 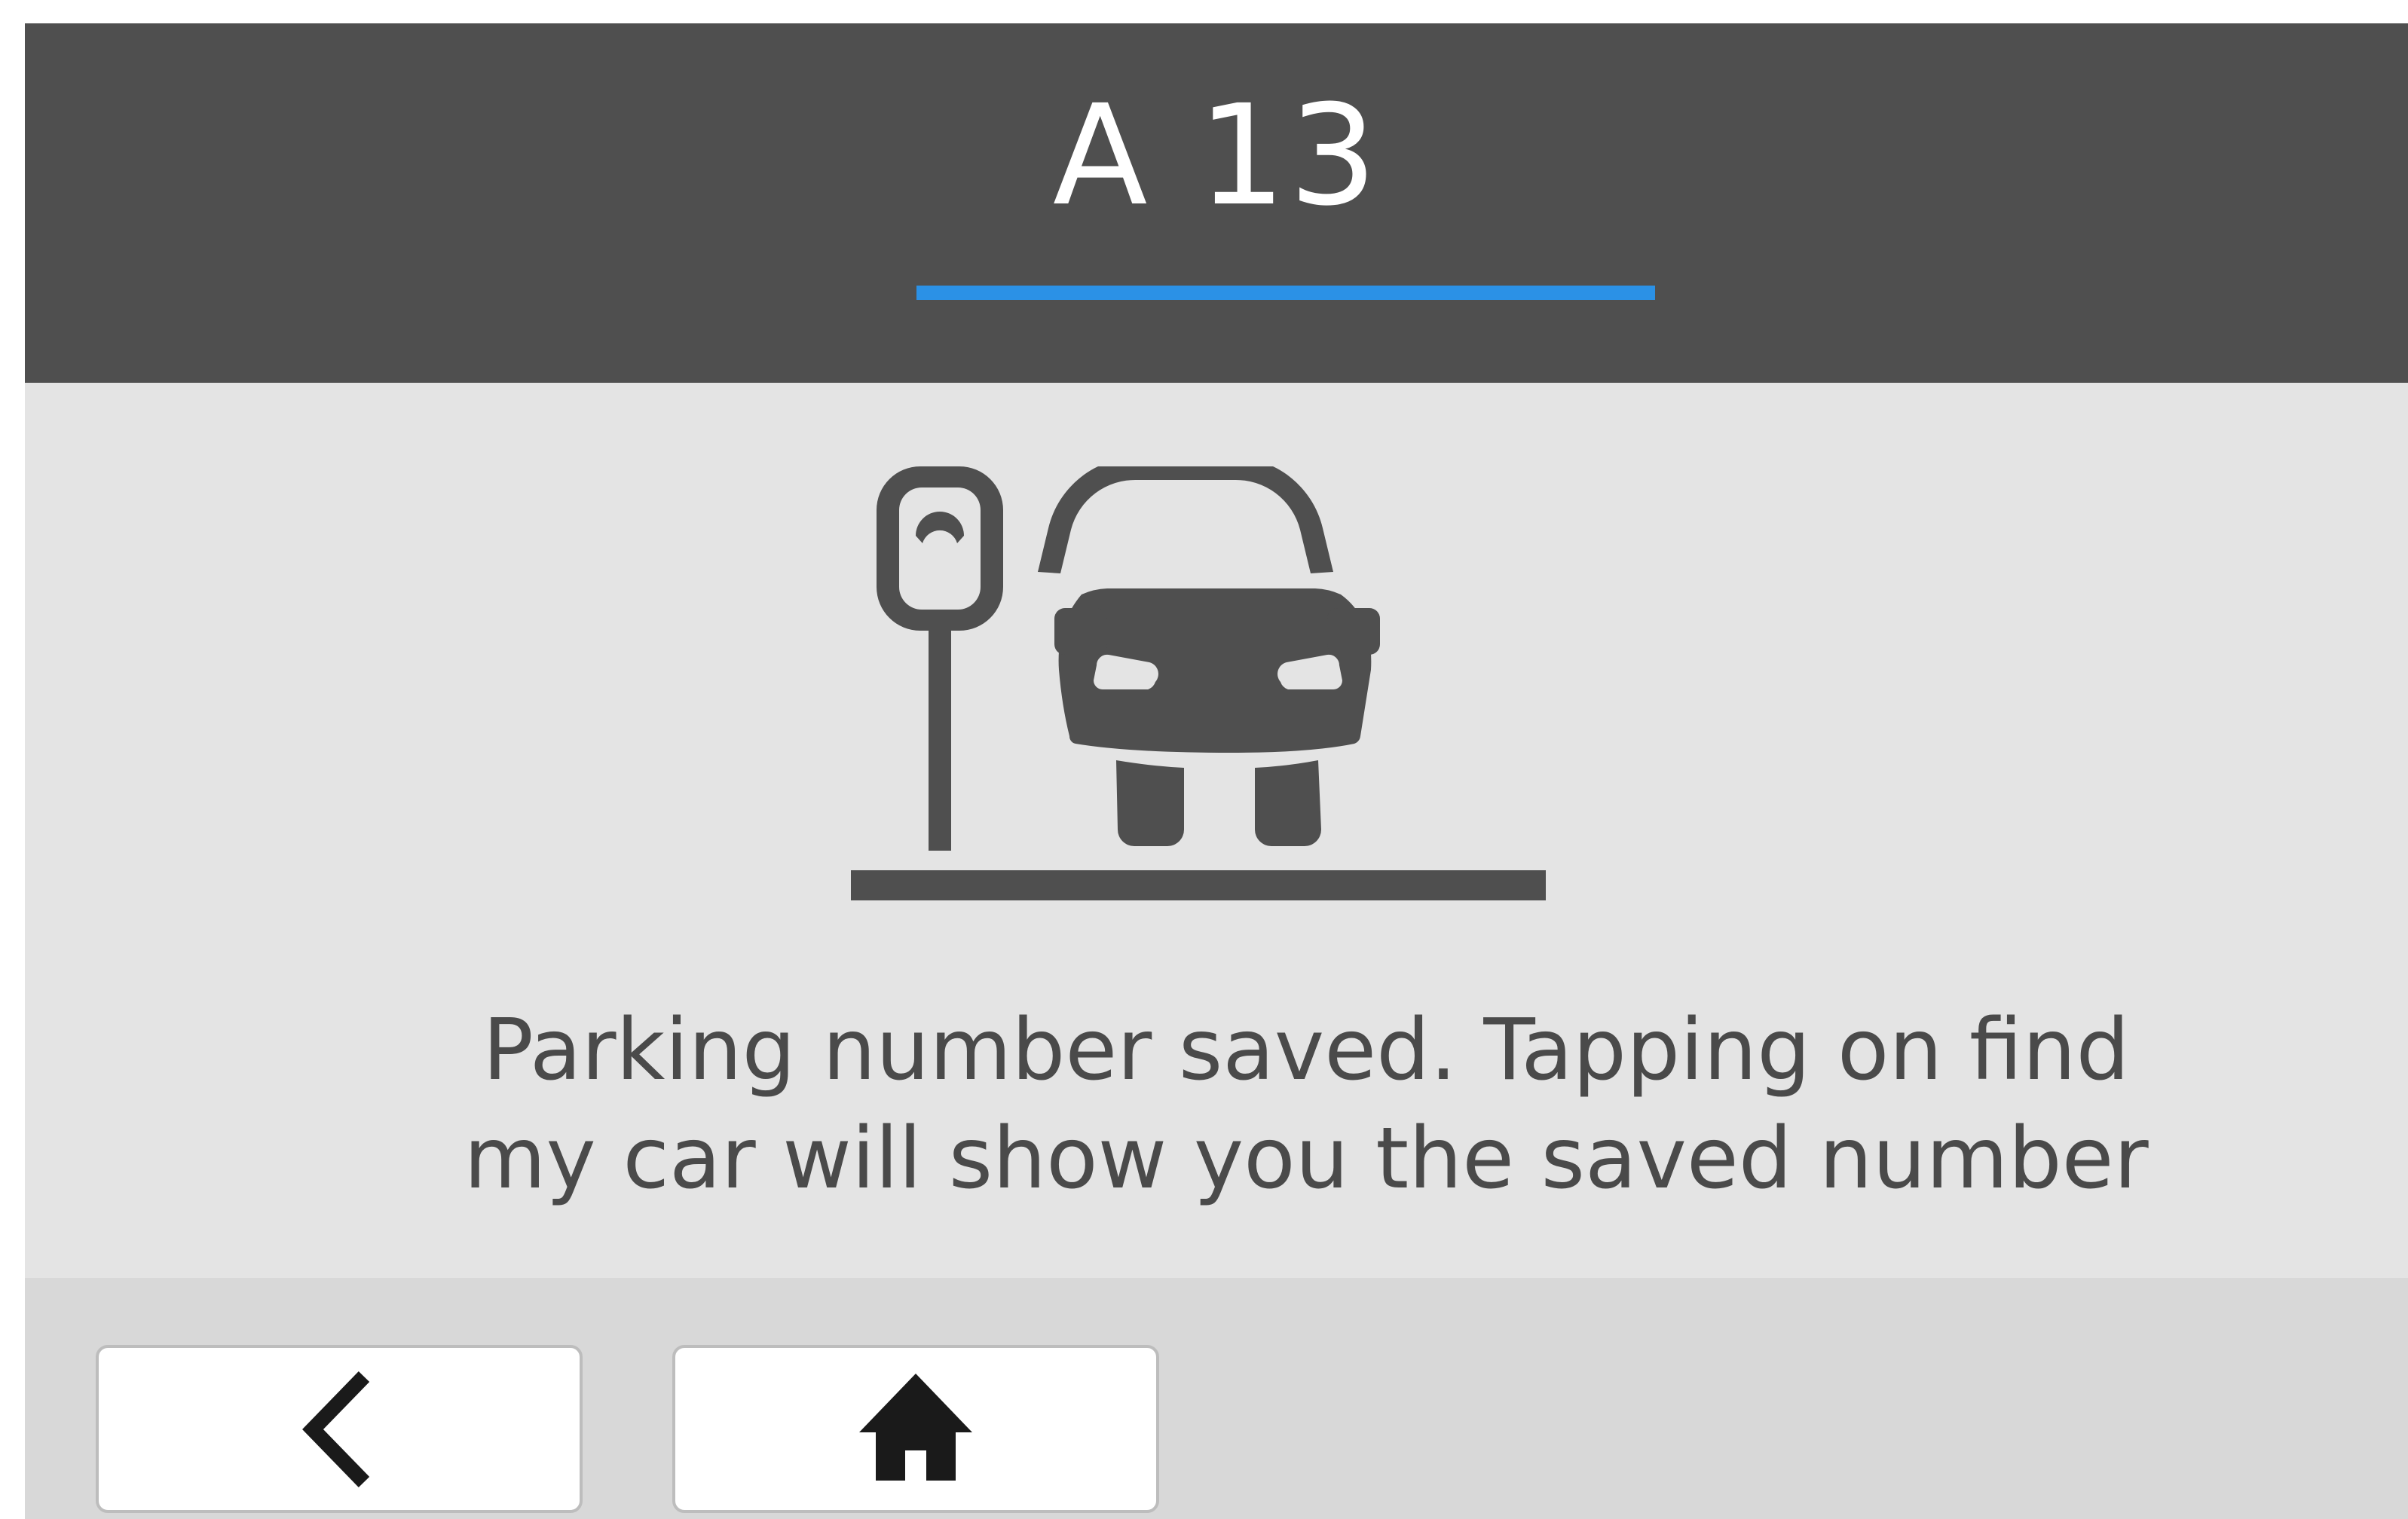 What do you see at coordinates (1216, 156) in the screenshot?
I see `parking-number-title: A 13` at bounding box center [1216, 156].